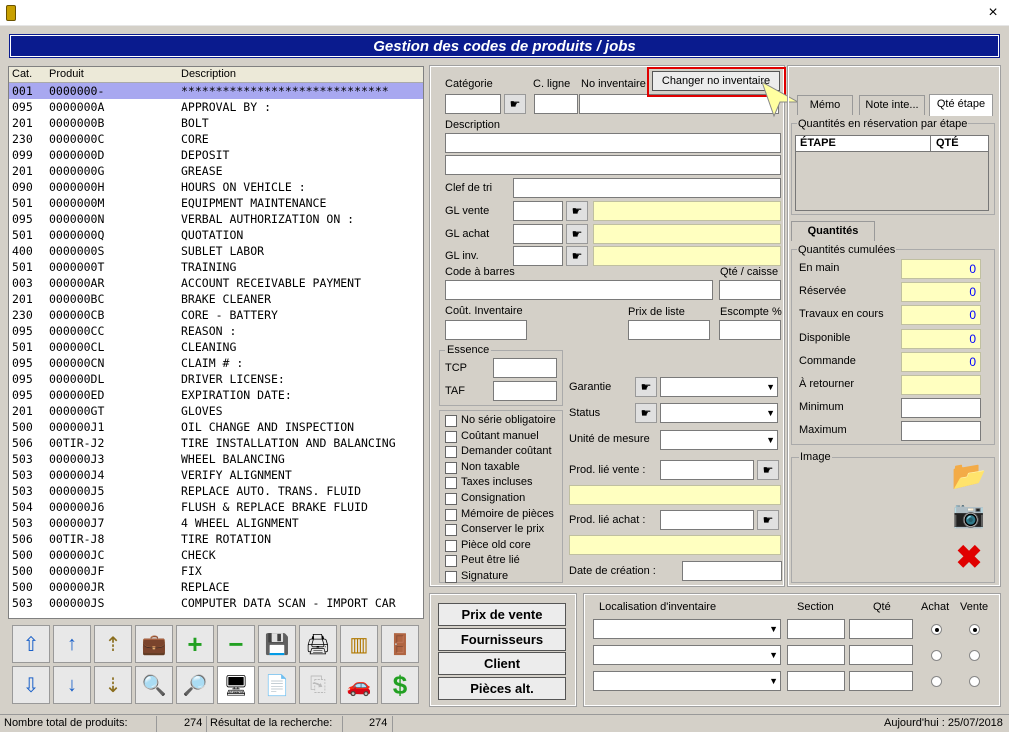 This screenshot has width=1009, height=732. Describe the element at coordinates (216, 203) in the screenshot. I see `table-row: 501 0000000M EQUIPMENT MAINTENANCE` at that location.